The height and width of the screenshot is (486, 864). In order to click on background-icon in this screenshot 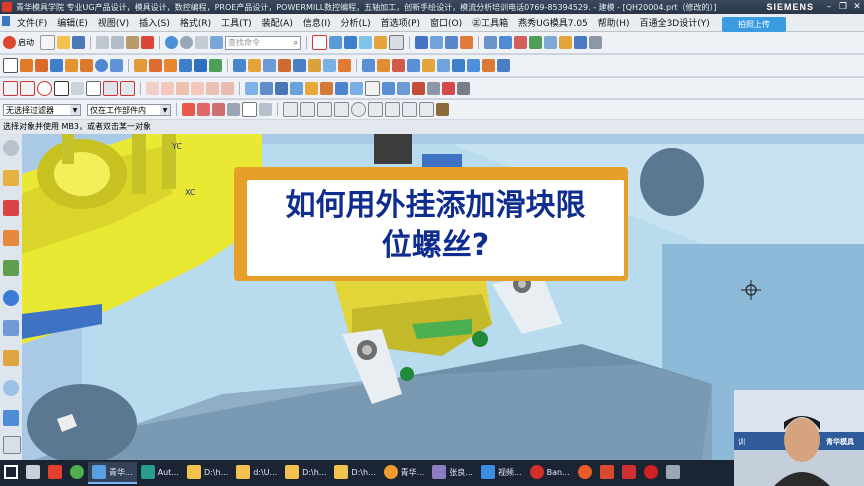, I will do `click(396, 42)`.